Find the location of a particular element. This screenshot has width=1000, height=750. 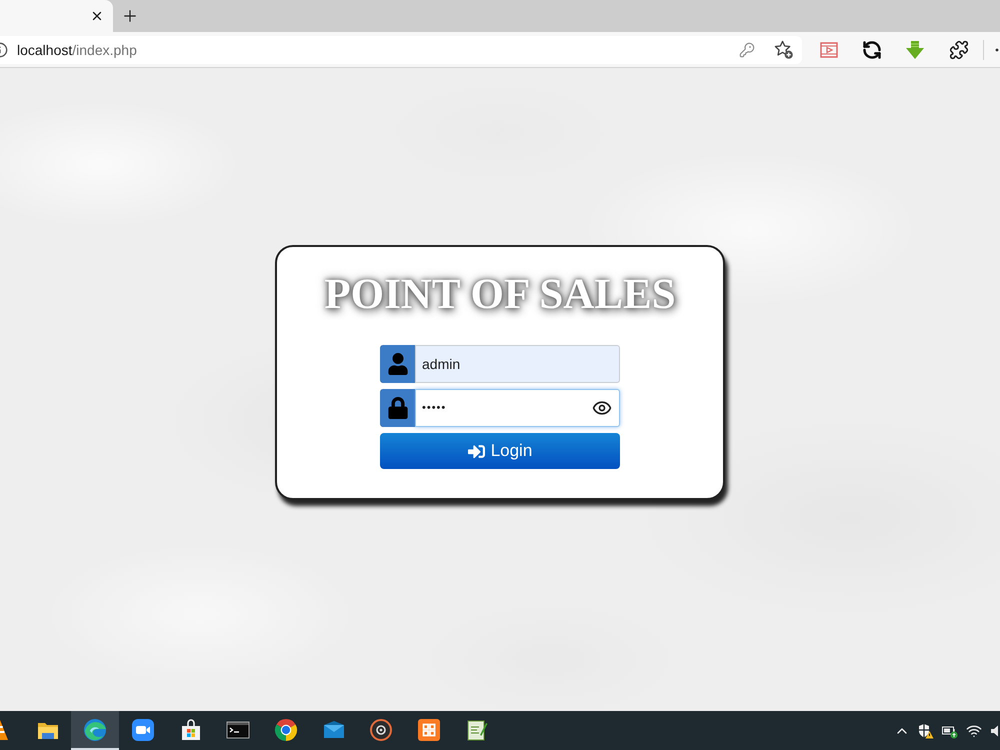

wifi-icon is located at coordinates (974, 730).